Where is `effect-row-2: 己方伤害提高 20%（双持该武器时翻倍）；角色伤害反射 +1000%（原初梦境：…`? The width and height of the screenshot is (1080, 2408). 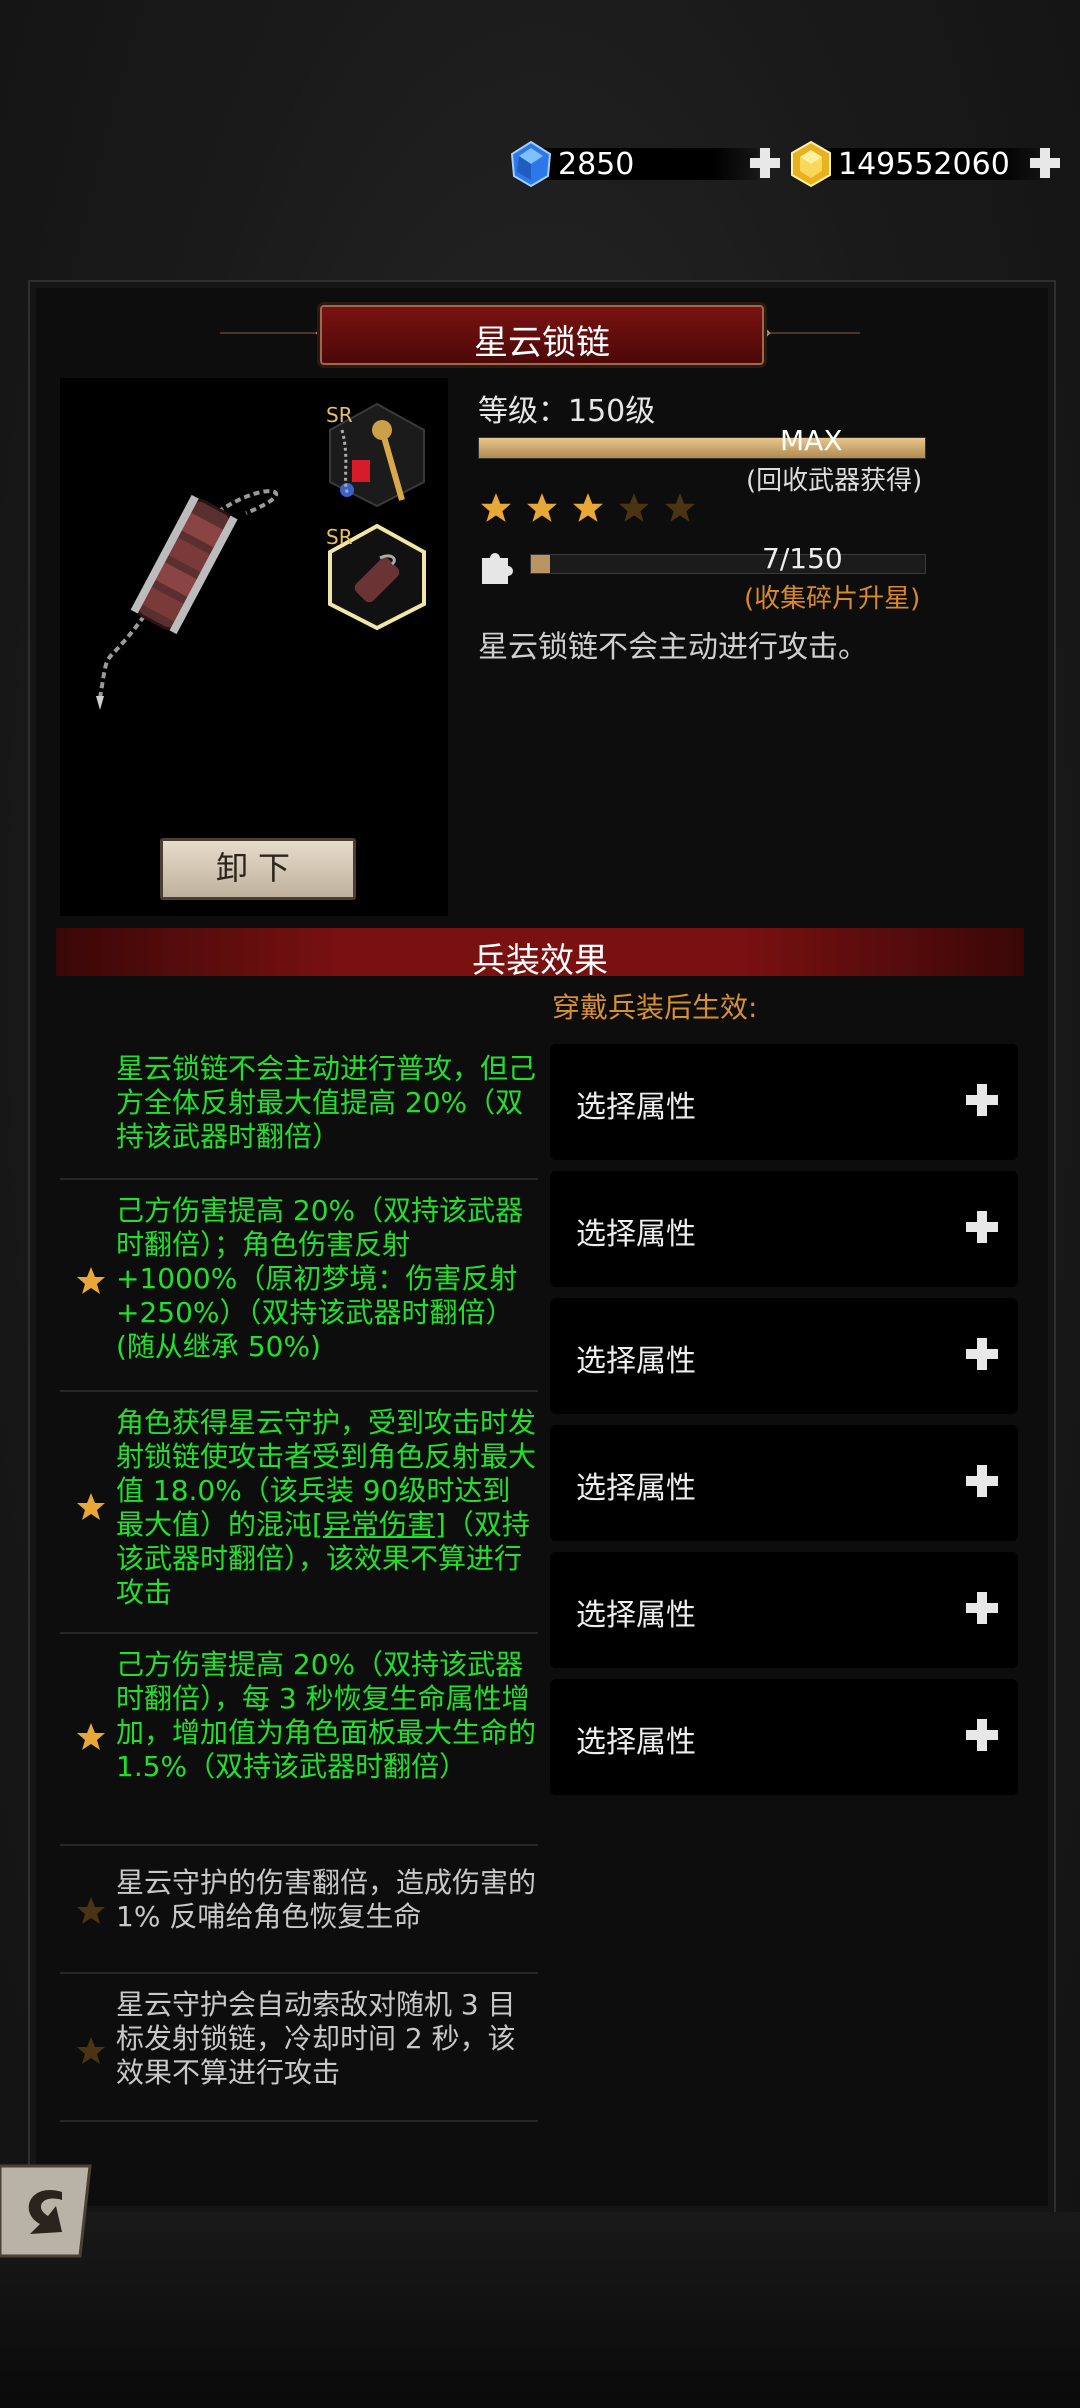 effect-row-2: 己方伤害提高 20%（双持该武器时翻倍）；角色伤害反射 +1000%（原初梦境：… is located at coordinates (299, 1286).